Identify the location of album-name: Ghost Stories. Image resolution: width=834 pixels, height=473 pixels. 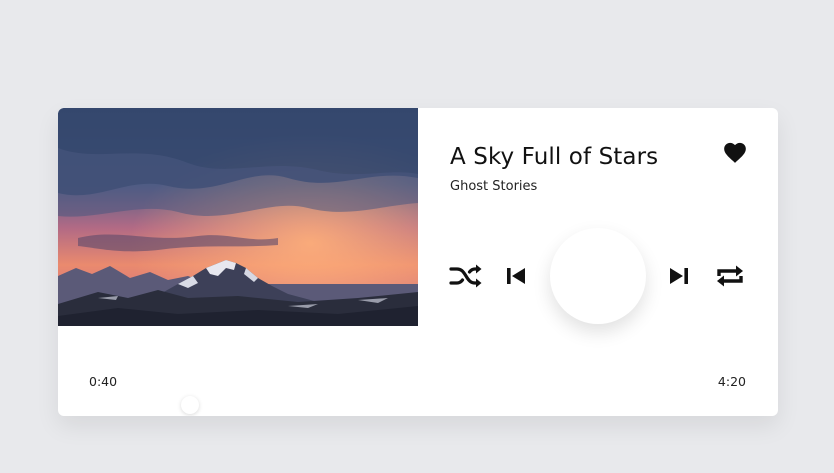
(494, 186).